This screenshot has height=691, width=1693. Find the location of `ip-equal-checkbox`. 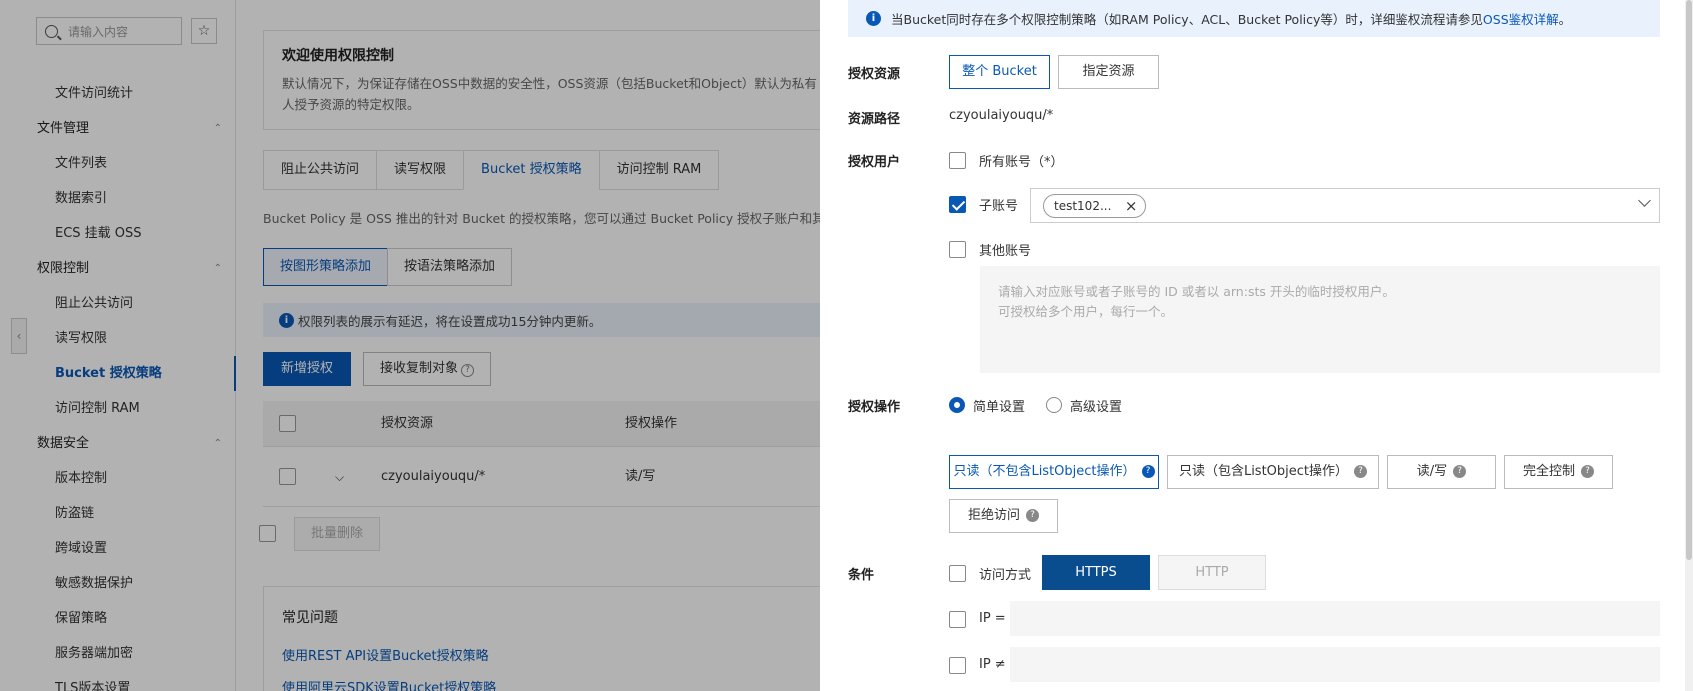

ip-equal-checkbox is located at coordinates (957, 619).